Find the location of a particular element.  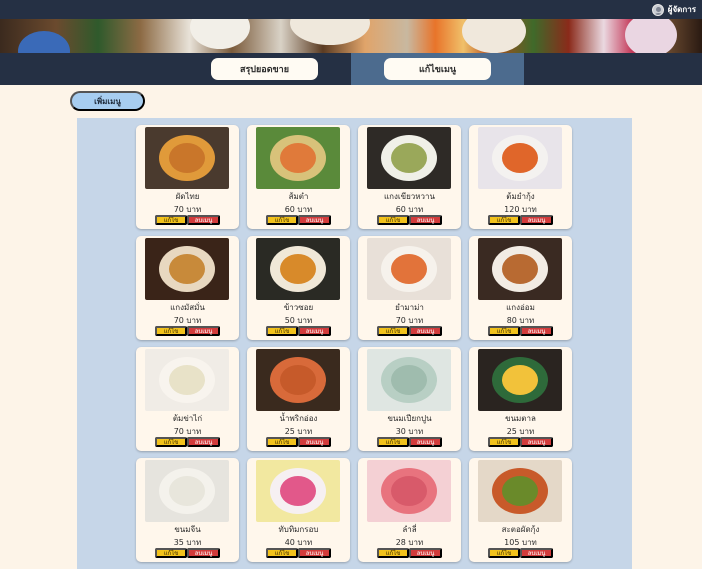

menu-item-name: สะตอผัดกุ้ง is located at coordinates (520, 529).